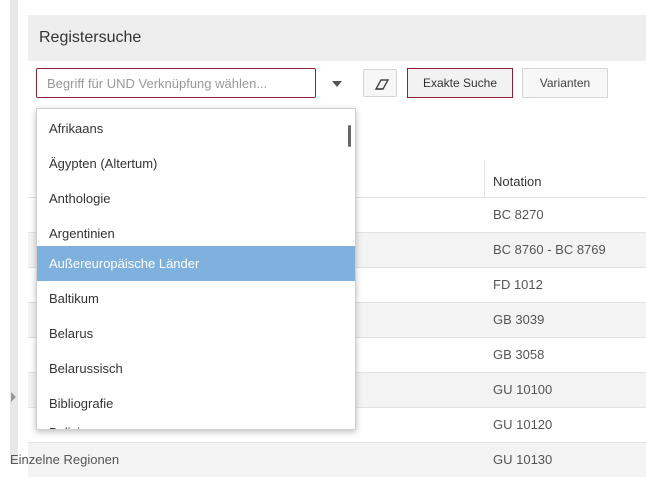 The height and width of the screenshot is (477, 646). What do you see at coordinates (196, 263) in the screenshot?
I see `dropdown-option-selected: Außereuropäische Länder` at bounding box center [196, 263].